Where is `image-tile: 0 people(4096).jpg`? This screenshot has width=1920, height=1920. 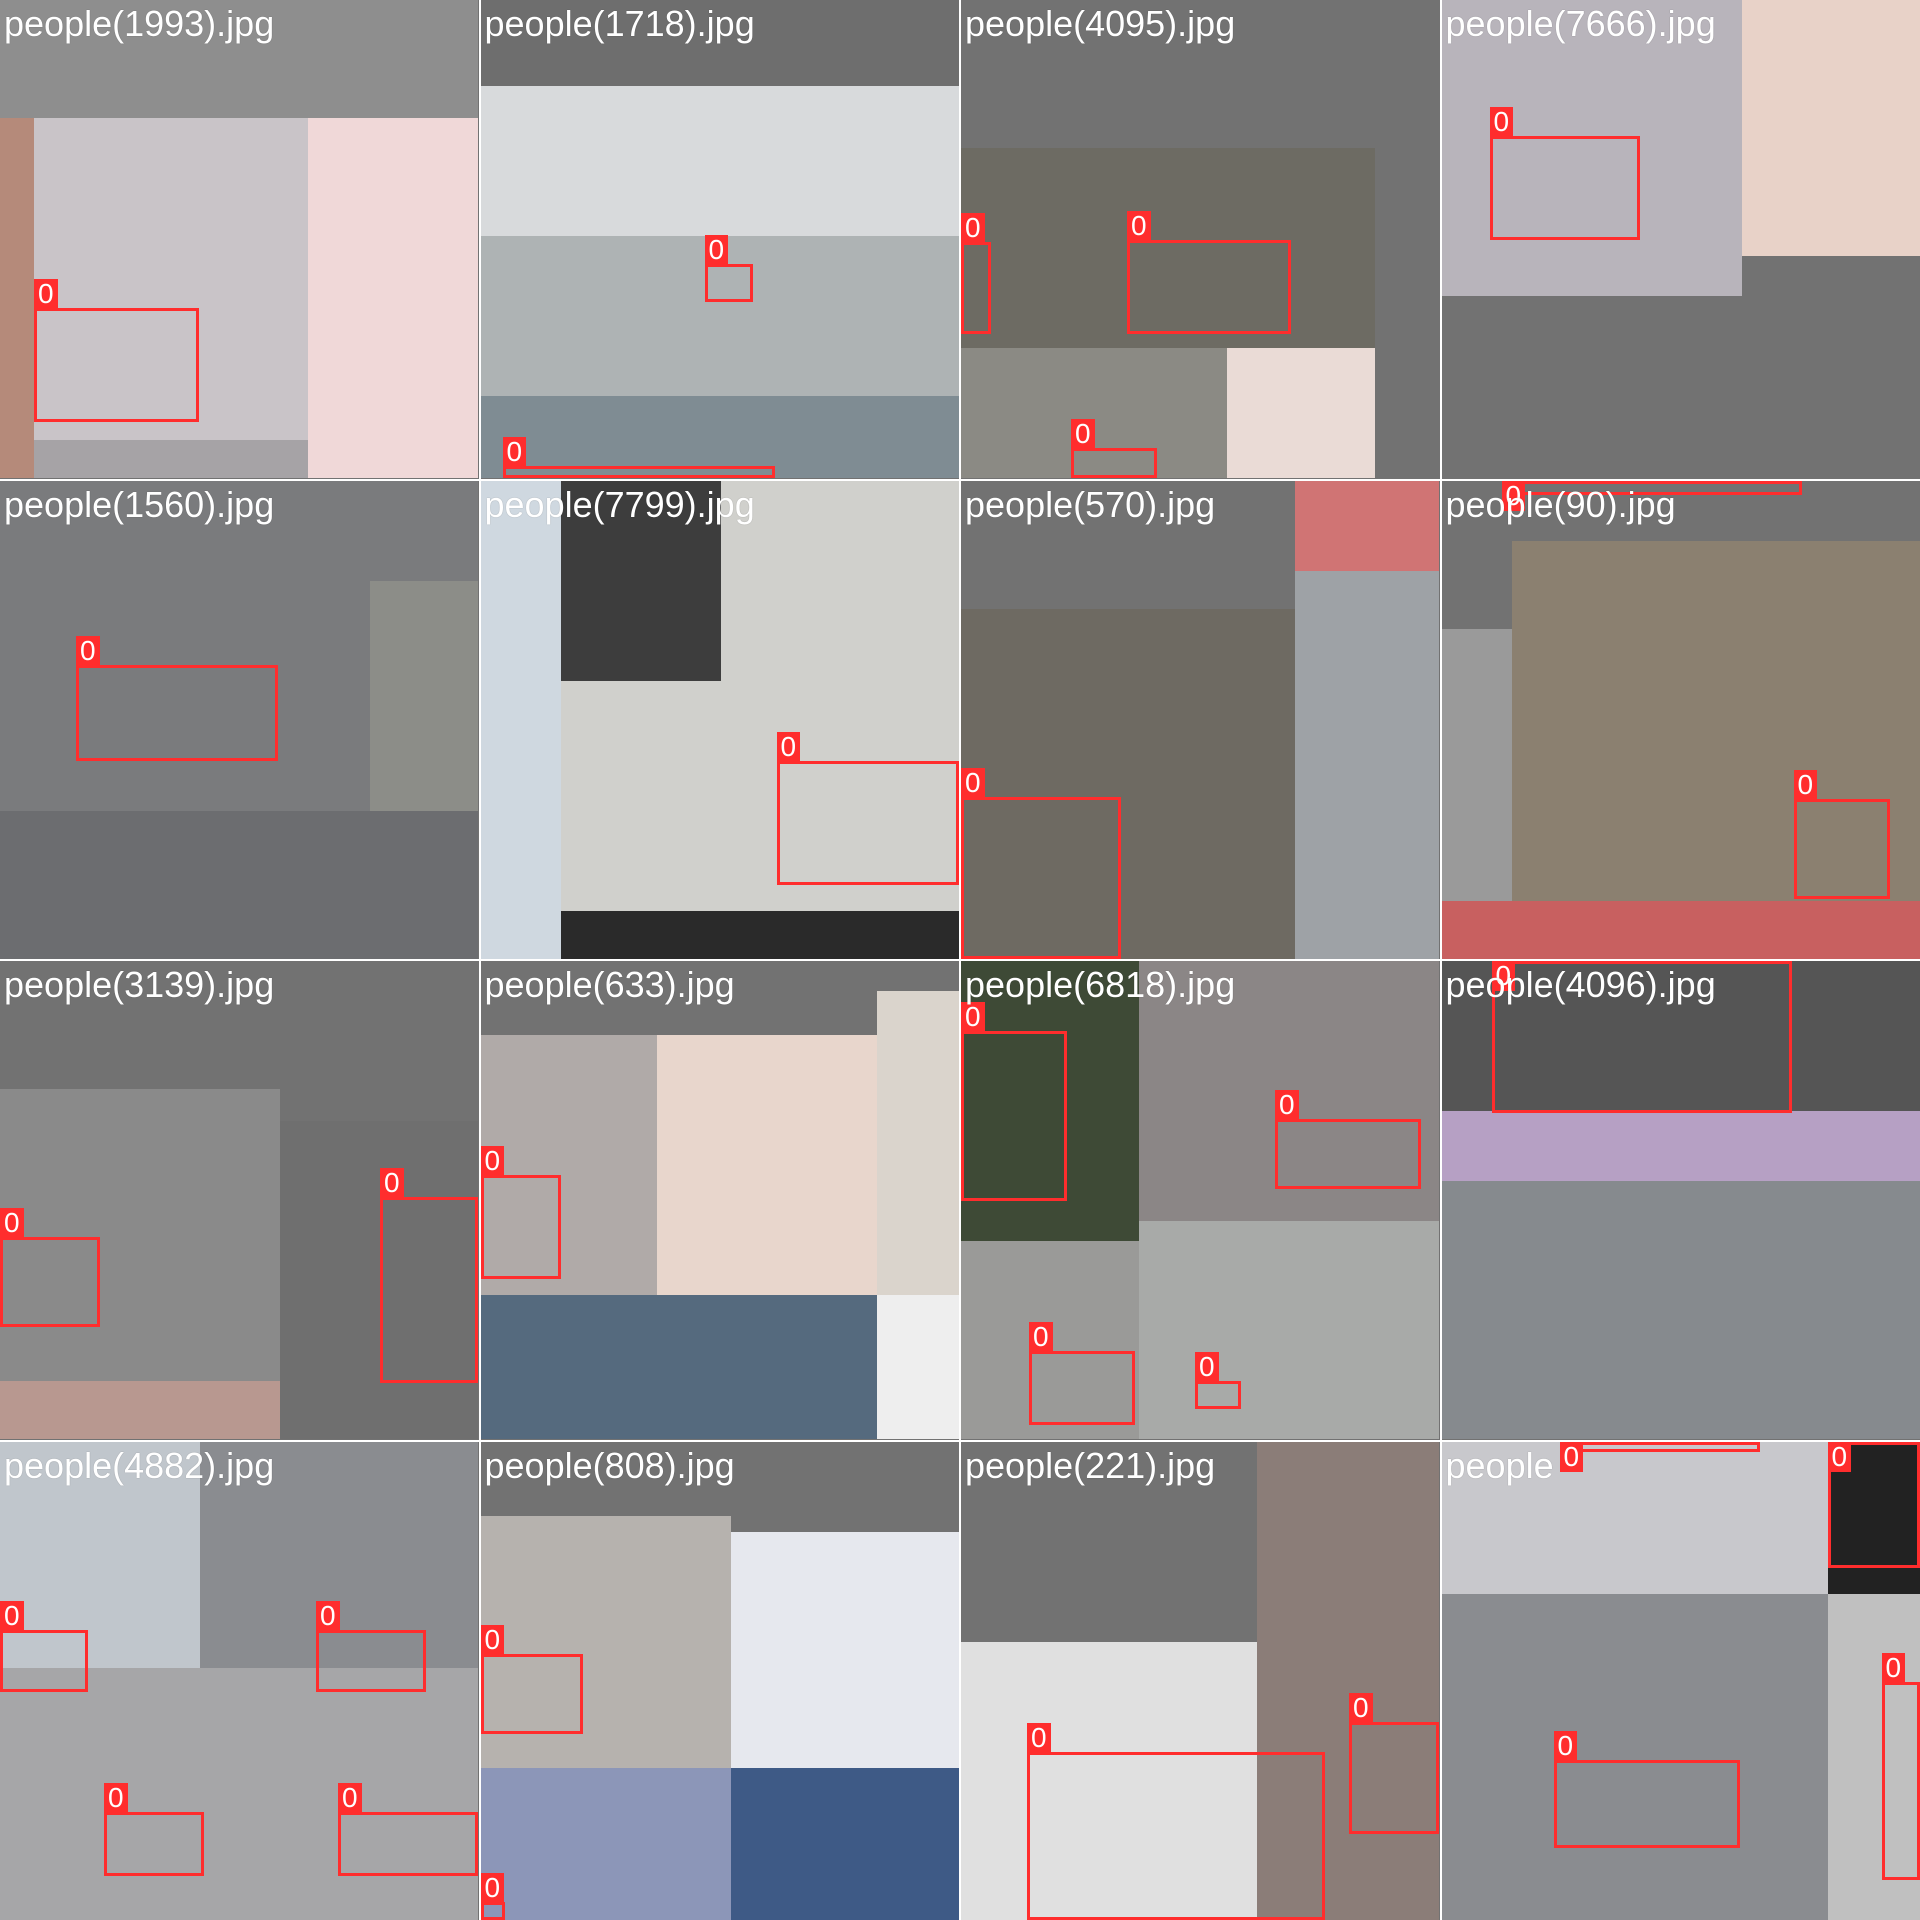 image-tile: 0 people(4096).jpg is located at coordinates (1680, 1200).